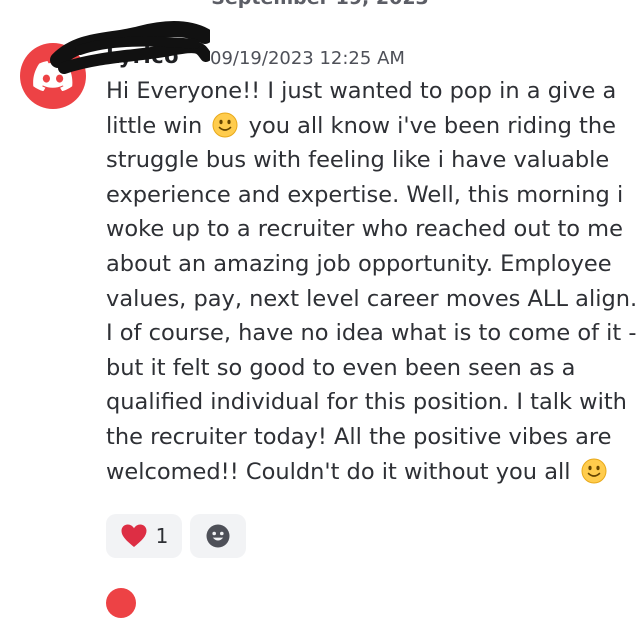  What do you see at coordinates (154, 125) in the screenshot?
I see `message-text: little win` at bounding box center [154, 125].